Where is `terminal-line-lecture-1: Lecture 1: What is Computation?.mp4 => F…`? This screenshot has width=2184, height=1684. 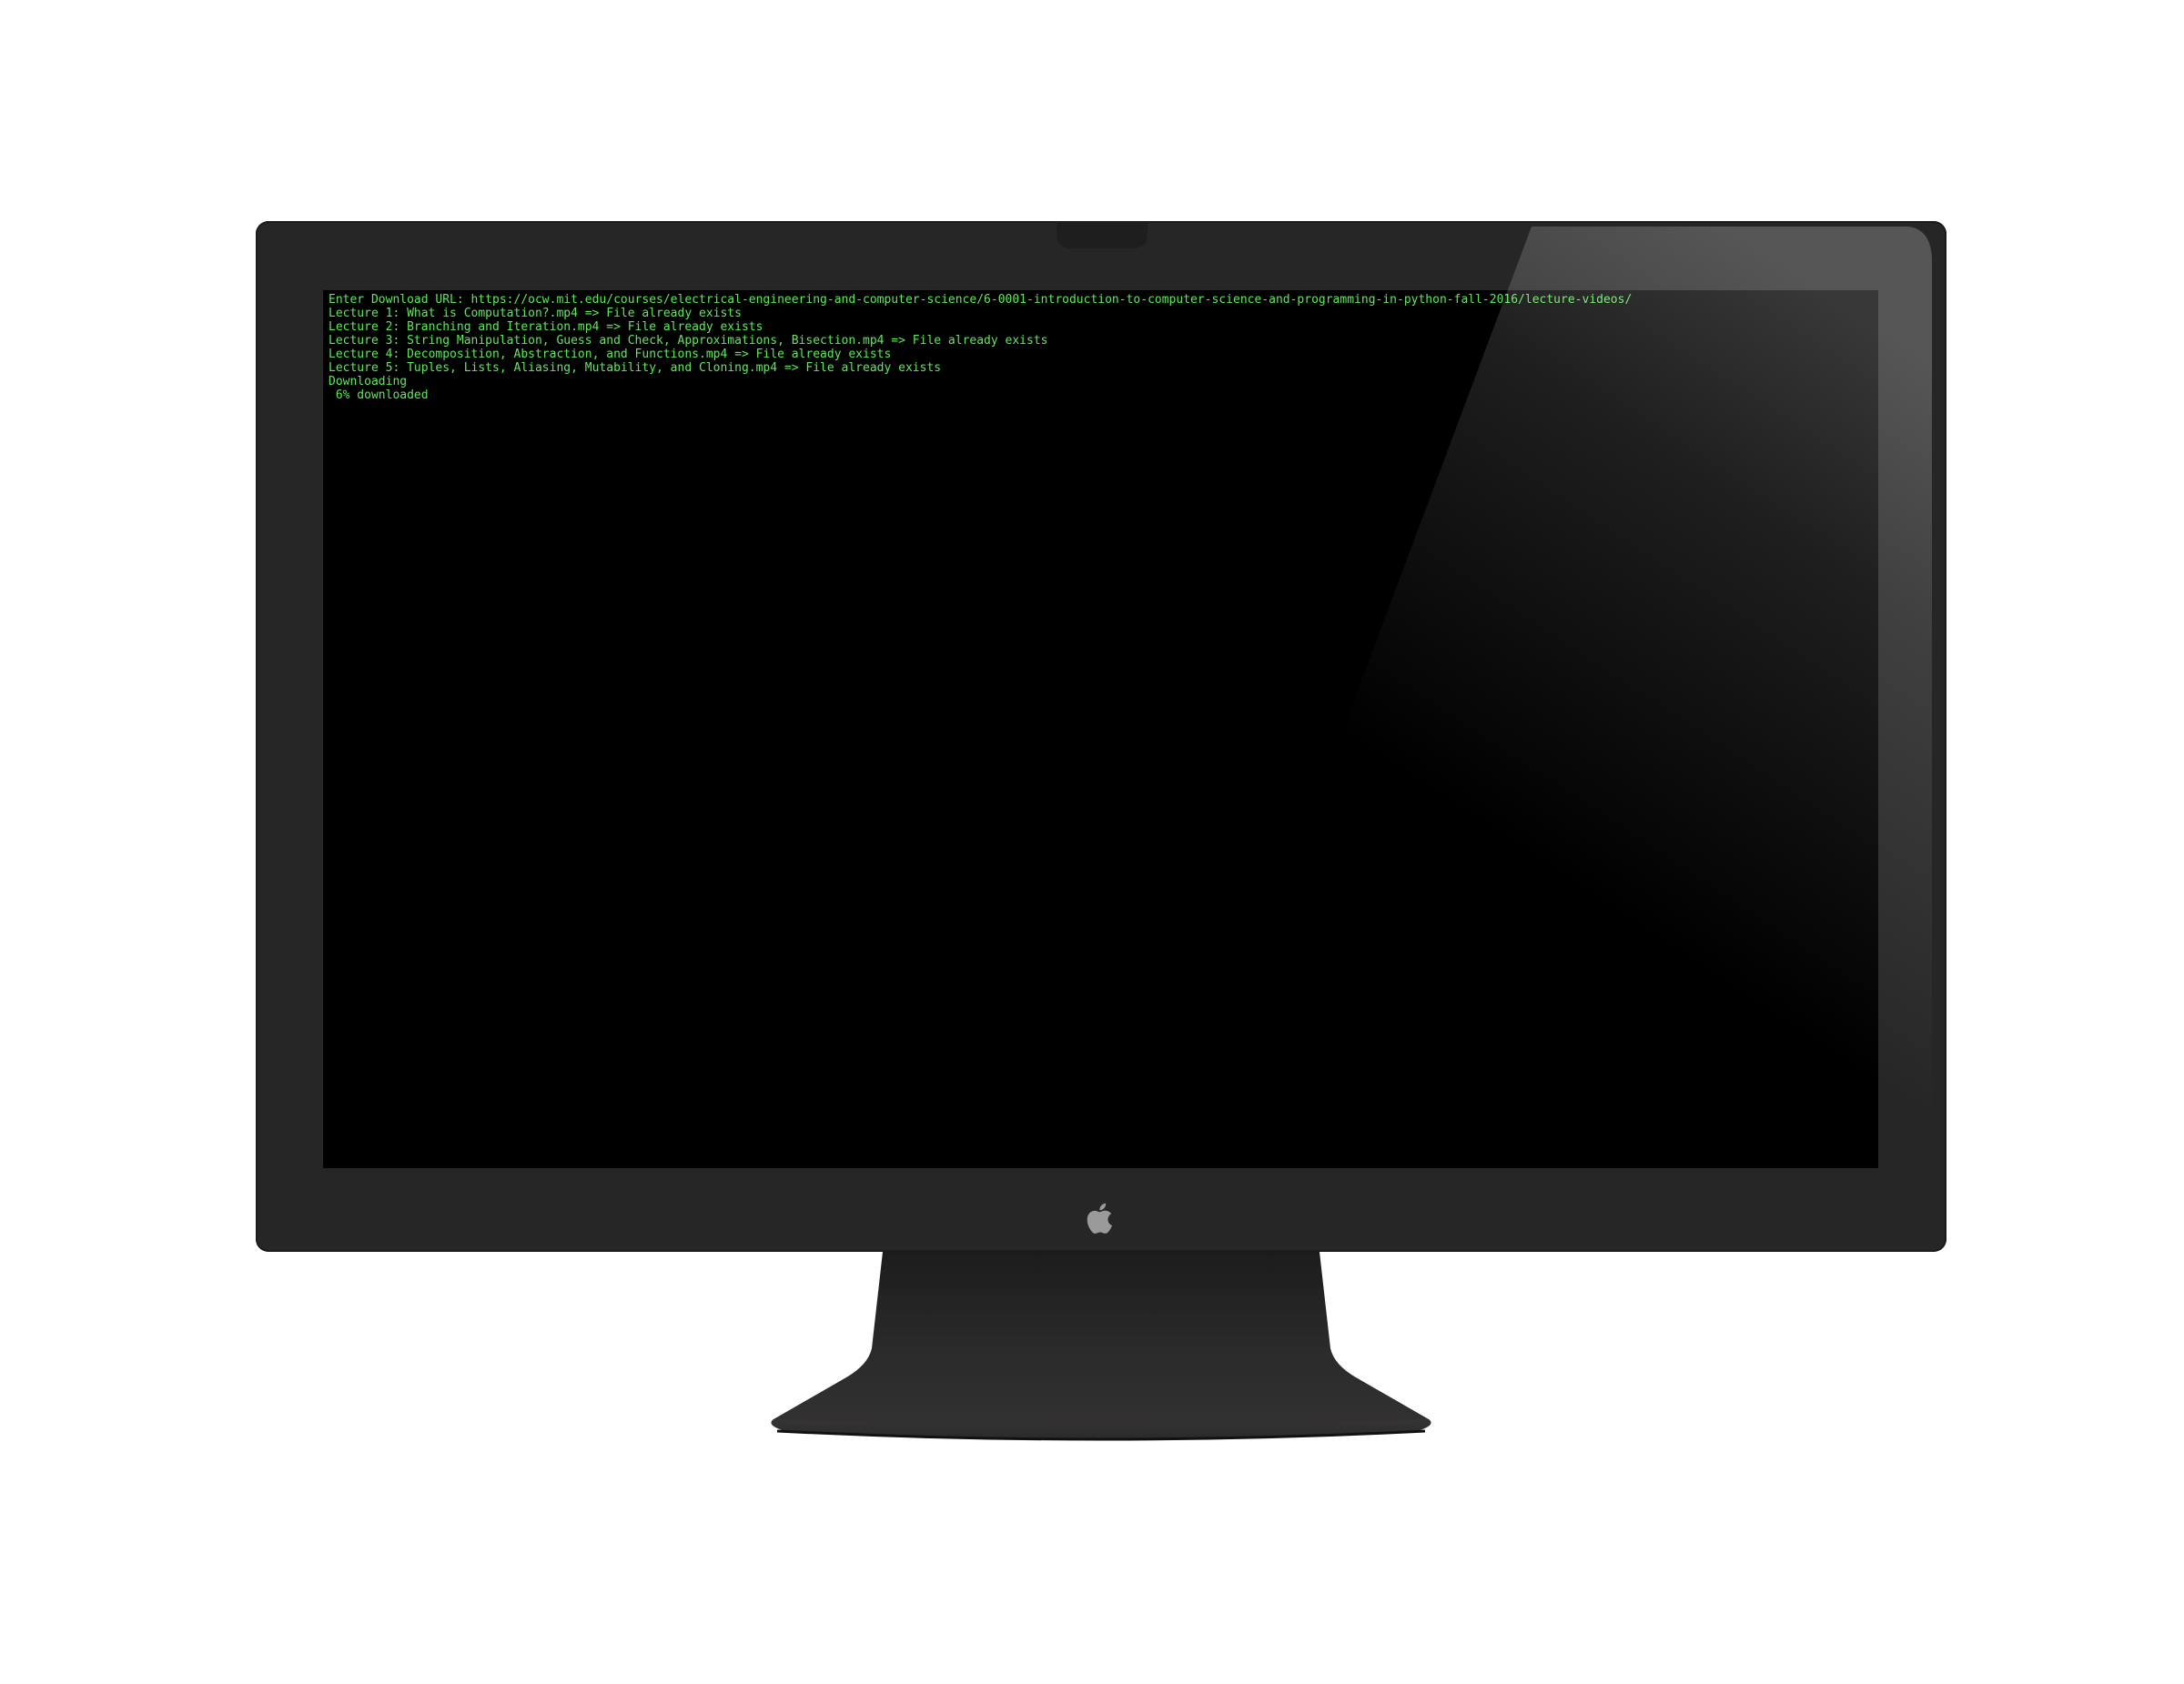 terminal-line-lecture-1: Lecture 1: What is Computation?.mp4 => F… is located at coordinates (536, 314).